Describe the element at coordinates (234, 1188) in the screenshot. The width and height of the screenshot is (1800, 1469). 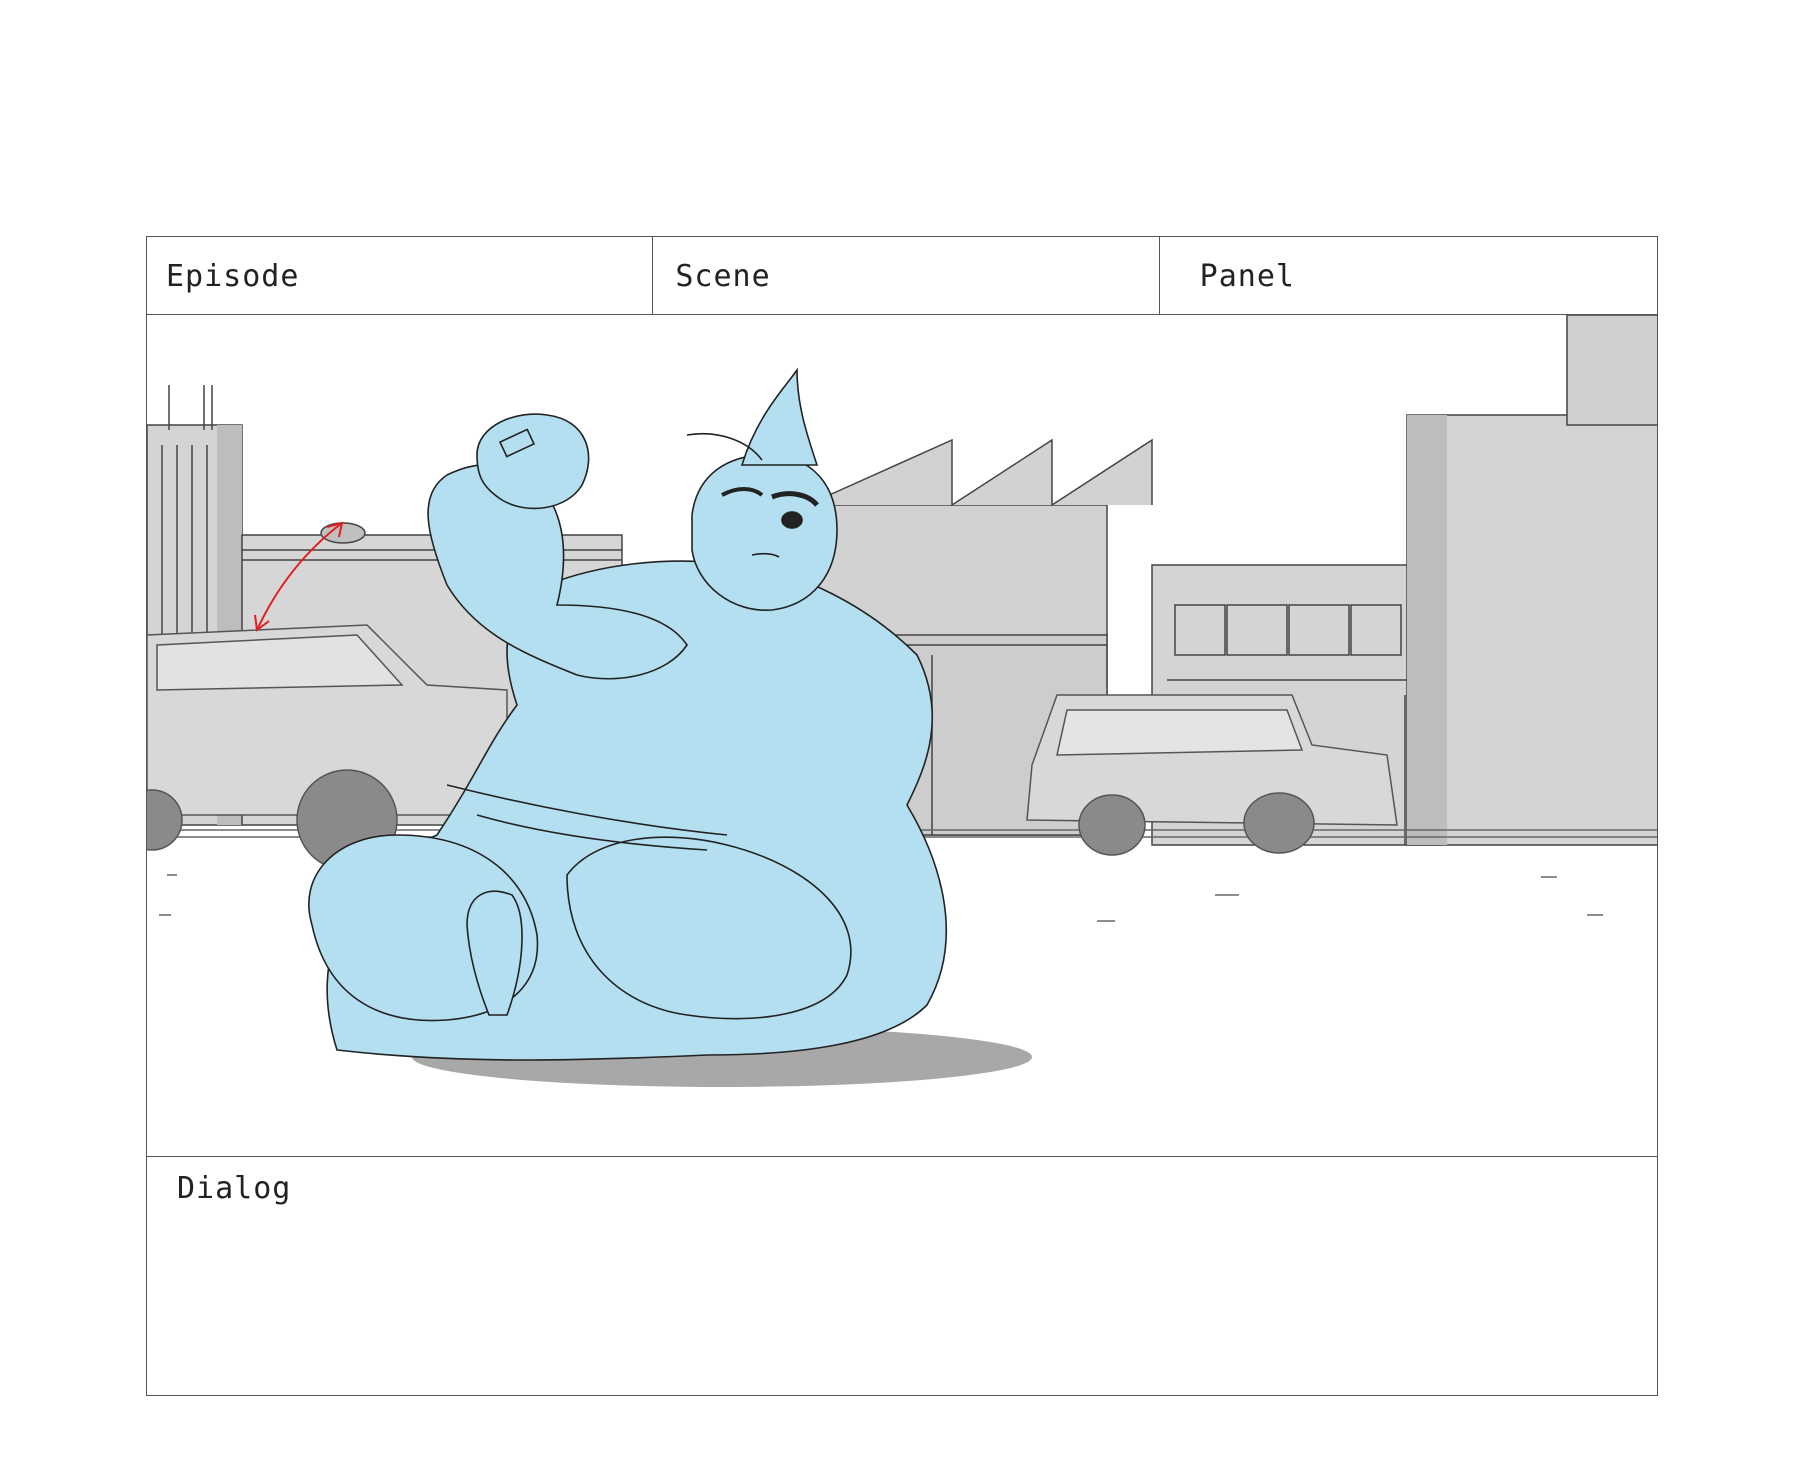
I see `dialog-label: Dialog` at that location.